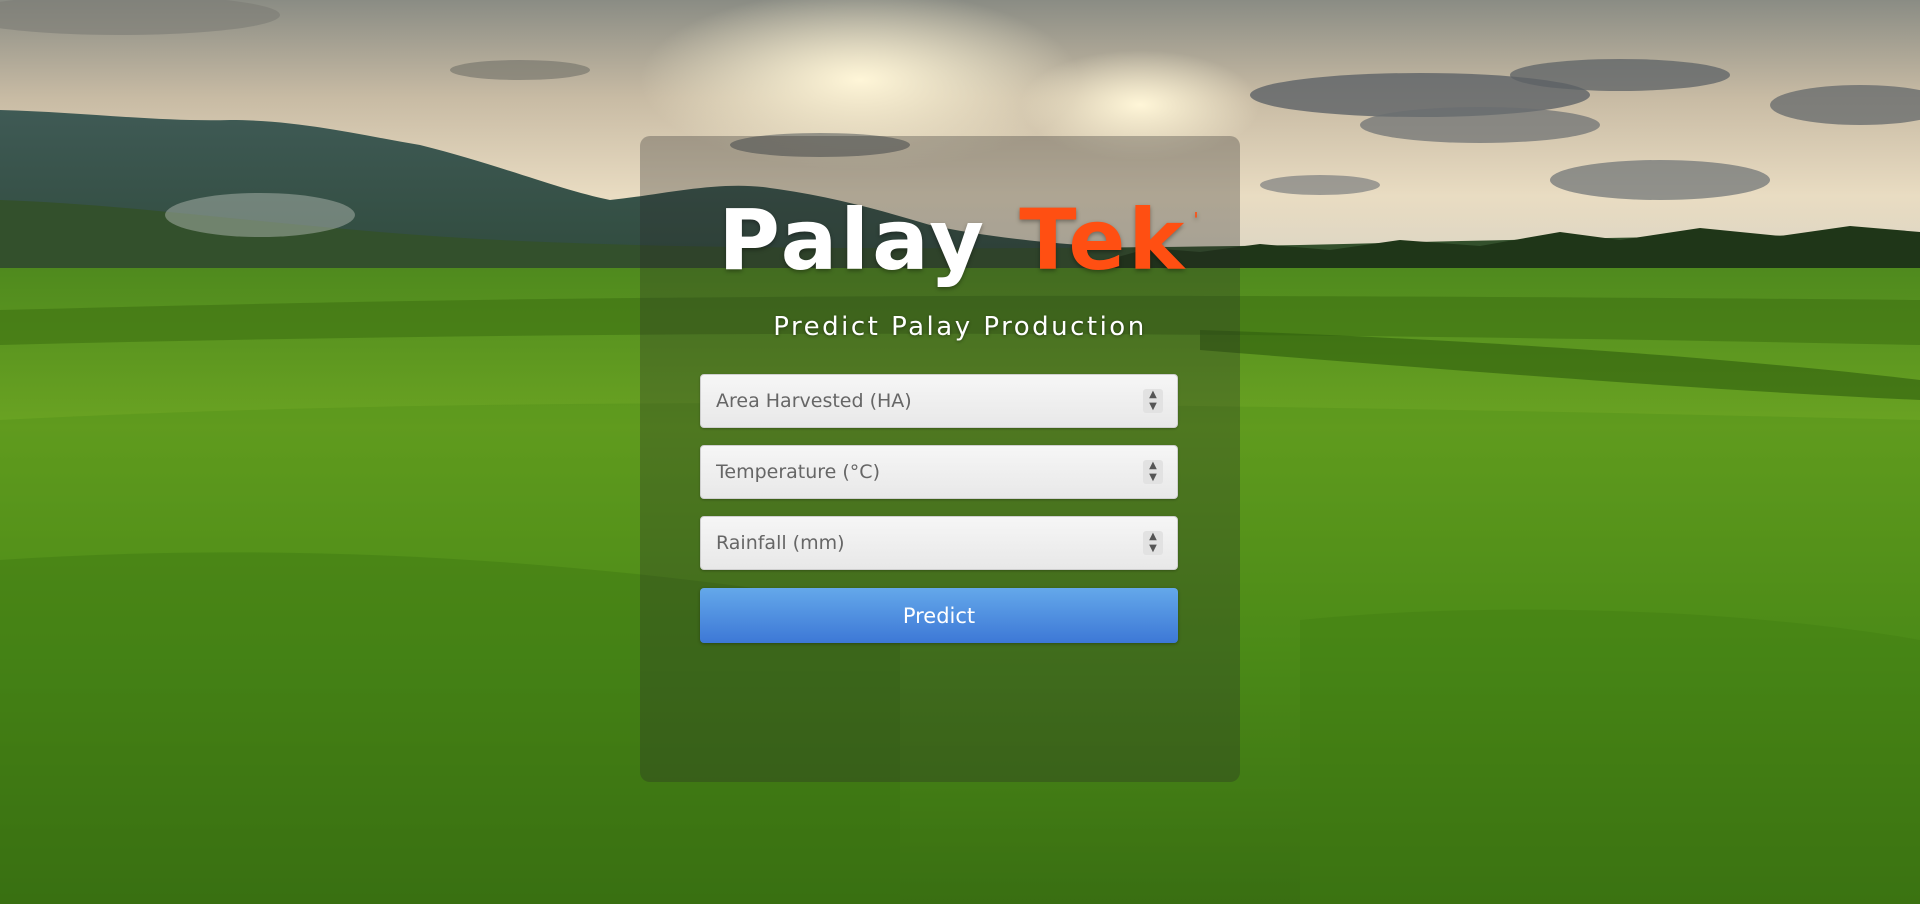 This screenshot has width=1920, height=904. I want to click on brand-word-palay: Palay, so click(852, 240).